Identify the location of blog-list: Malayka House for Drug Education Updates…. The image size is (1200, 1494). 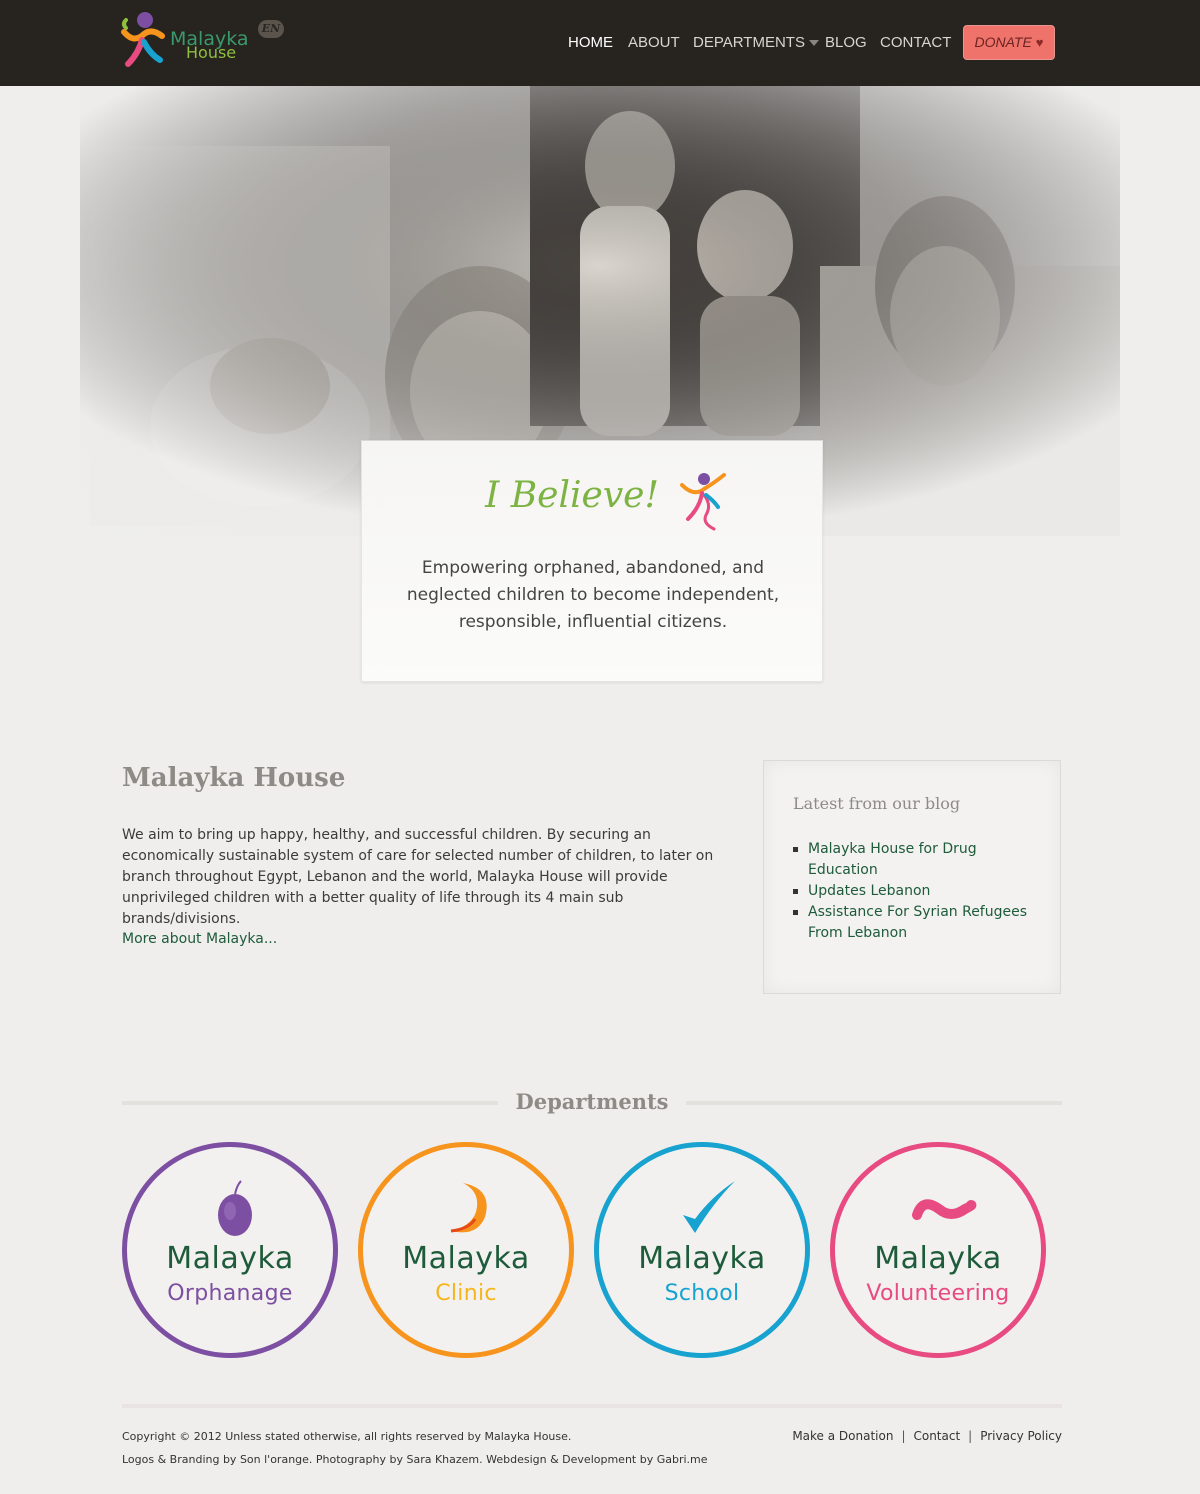
(913, 891).